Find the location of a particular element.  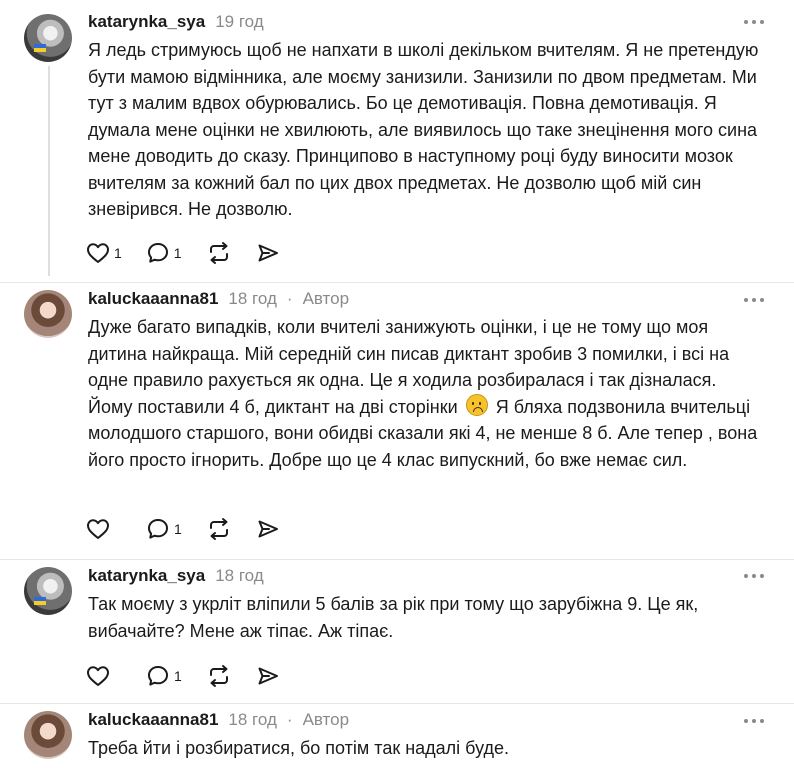

thread-line is located at coordinates (49, 171).